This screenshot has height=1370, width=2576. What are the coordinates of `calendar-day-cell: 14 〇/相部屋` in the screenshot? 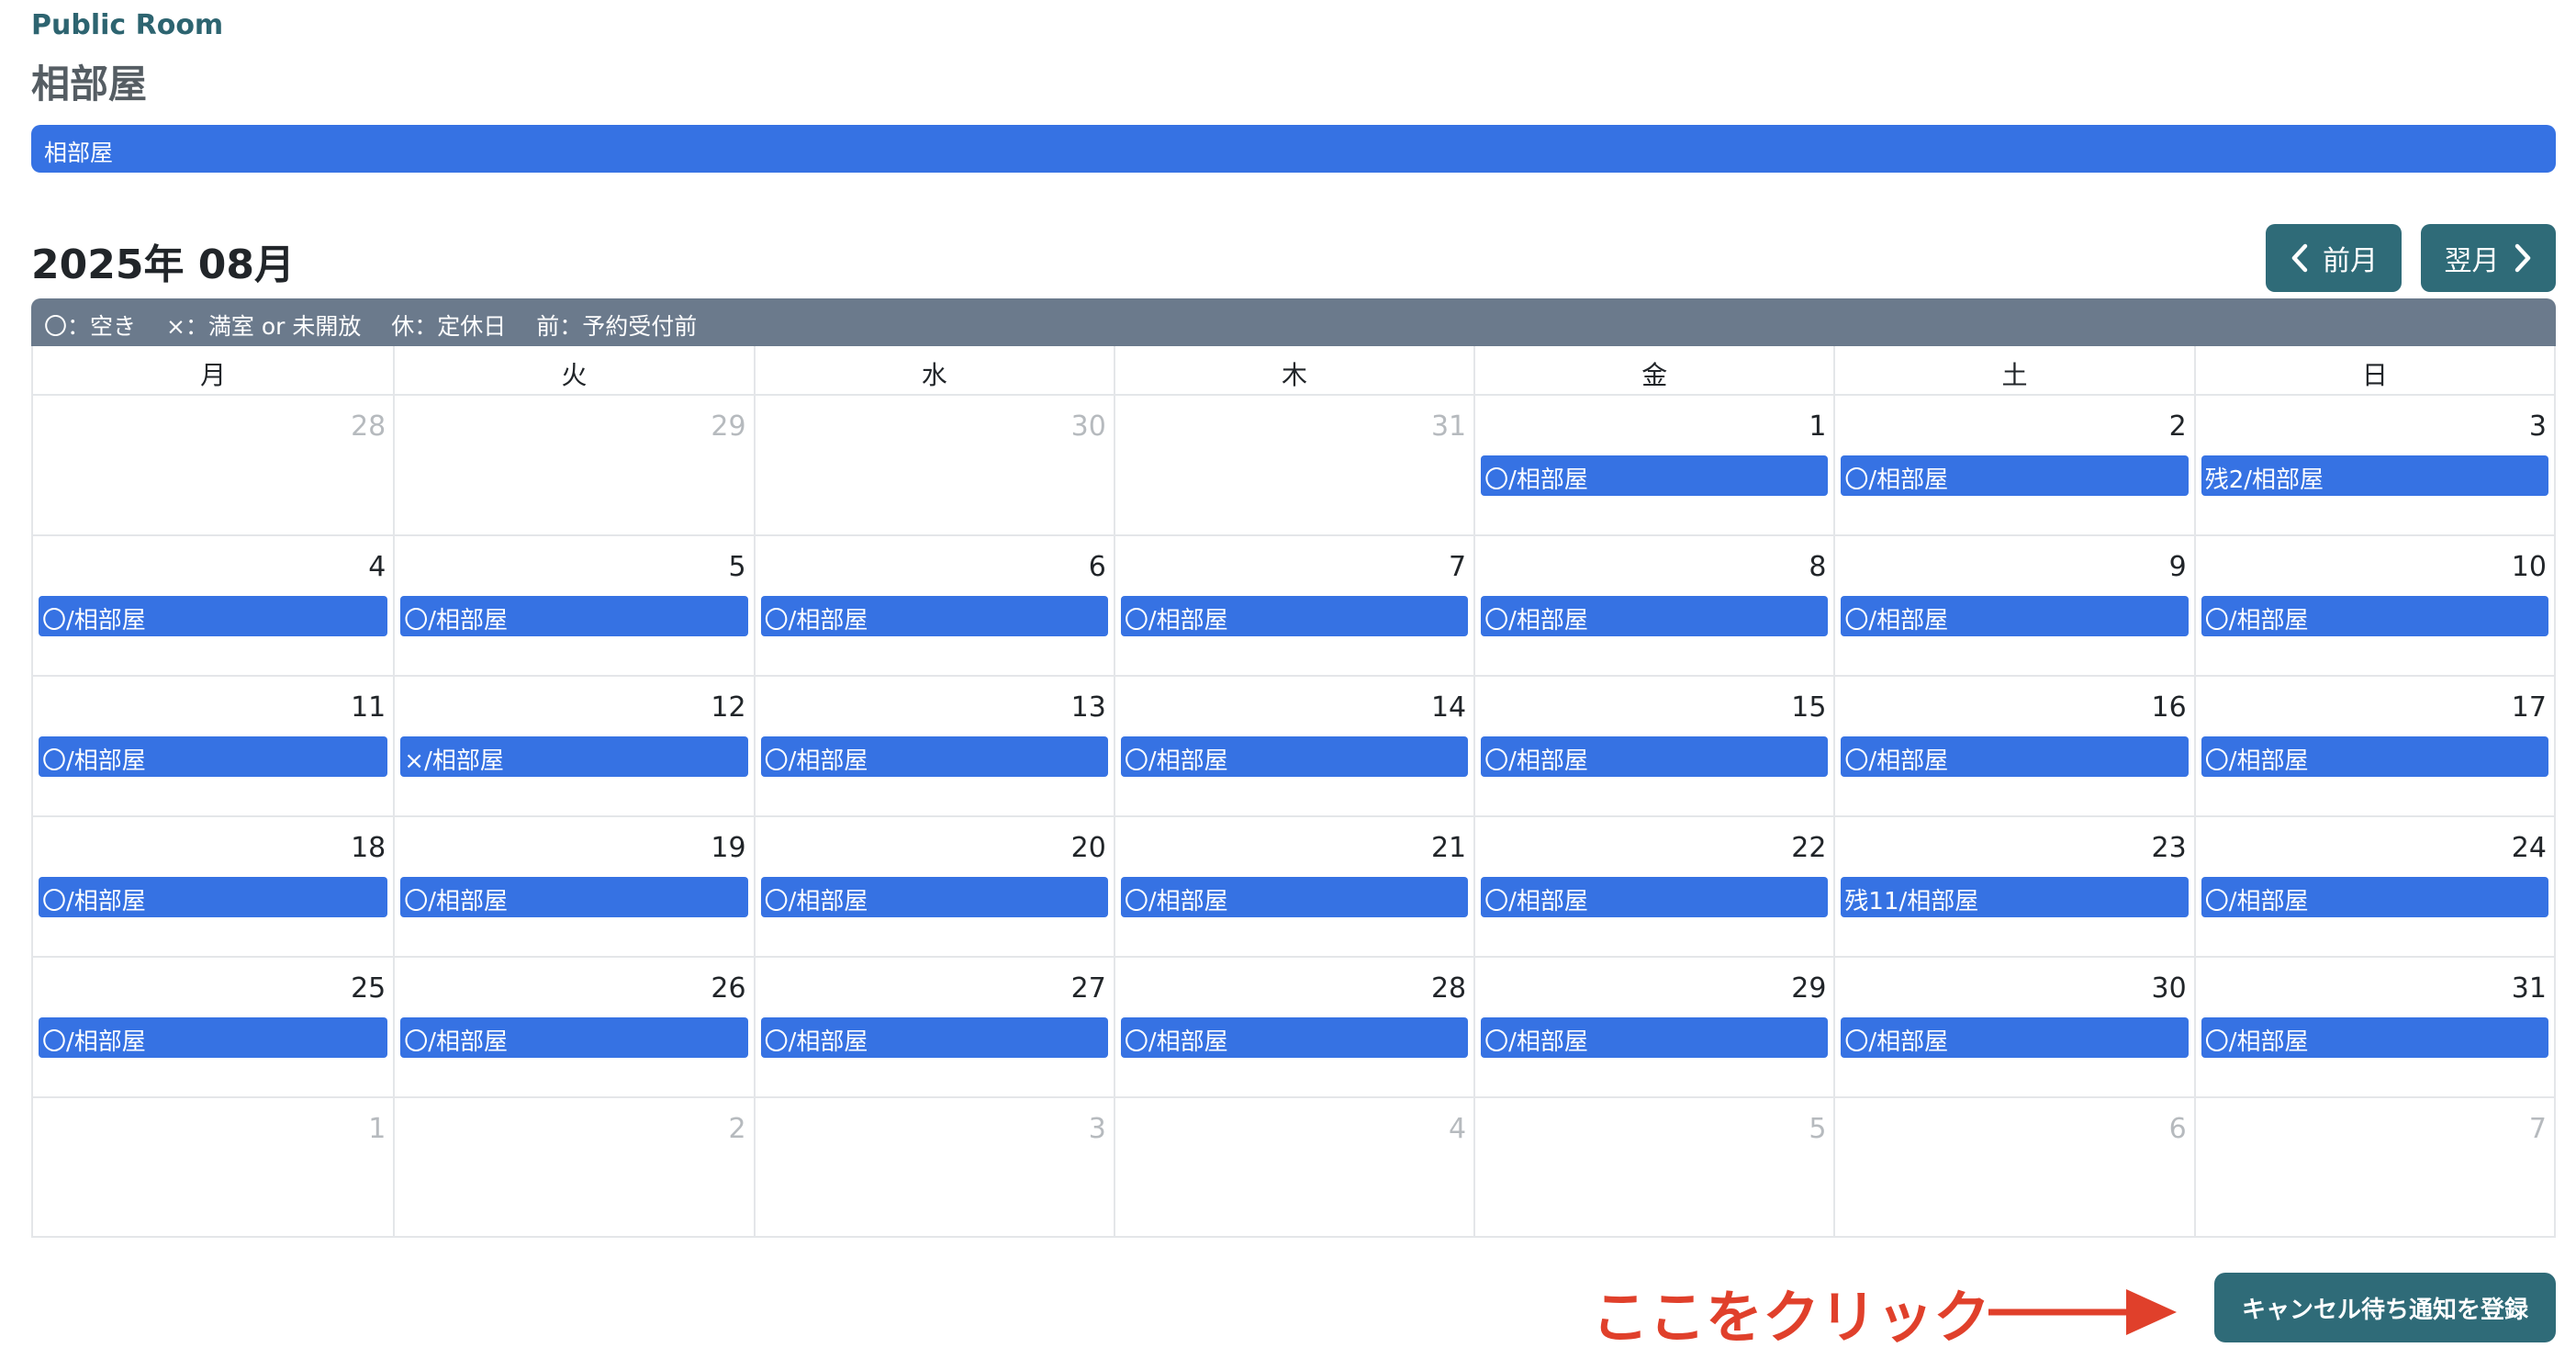 It's located at (1293, 746).